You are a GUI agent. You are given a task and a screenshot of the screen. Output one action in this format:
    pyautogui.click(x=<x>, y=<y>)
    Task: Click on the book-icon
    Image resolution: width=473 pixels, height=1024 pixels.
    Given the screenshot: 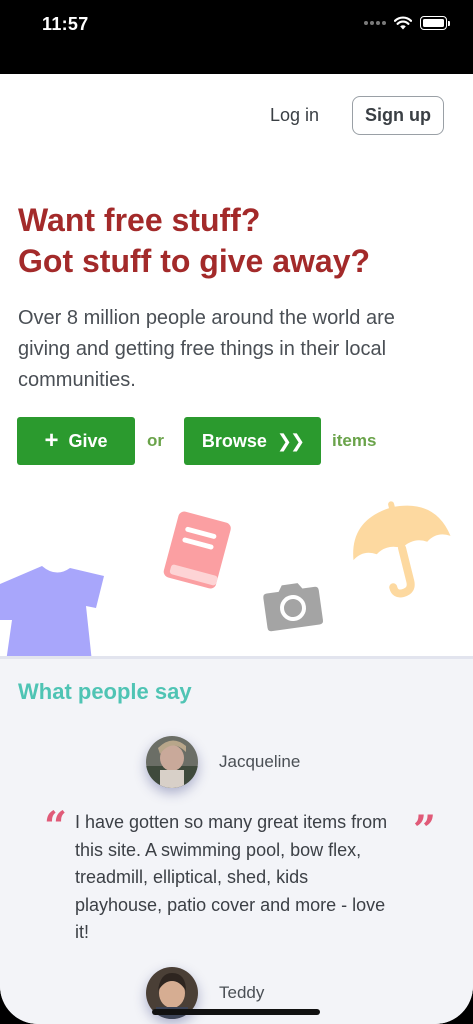 What is the action you would take?
    pyautogui.click(x=197, y=550)
    